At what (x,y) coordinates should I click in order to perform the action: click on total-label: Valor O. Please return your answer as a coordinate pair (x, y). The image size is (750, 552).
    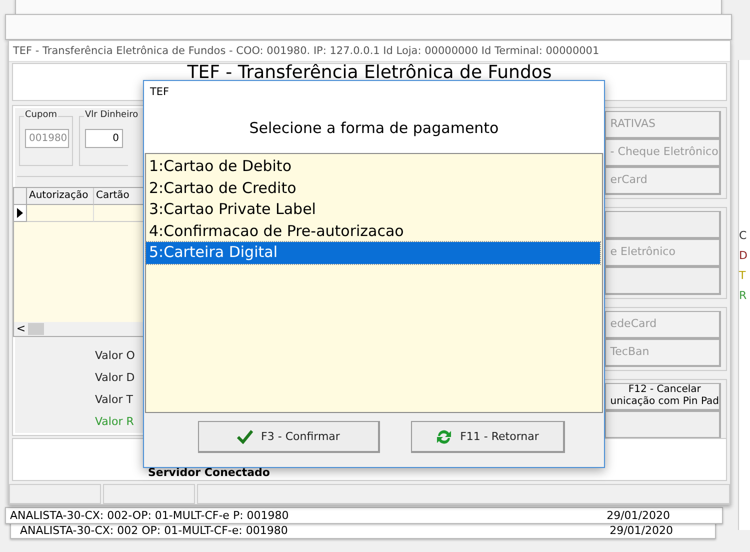
    Looking at the image, I should click on (115, 355).